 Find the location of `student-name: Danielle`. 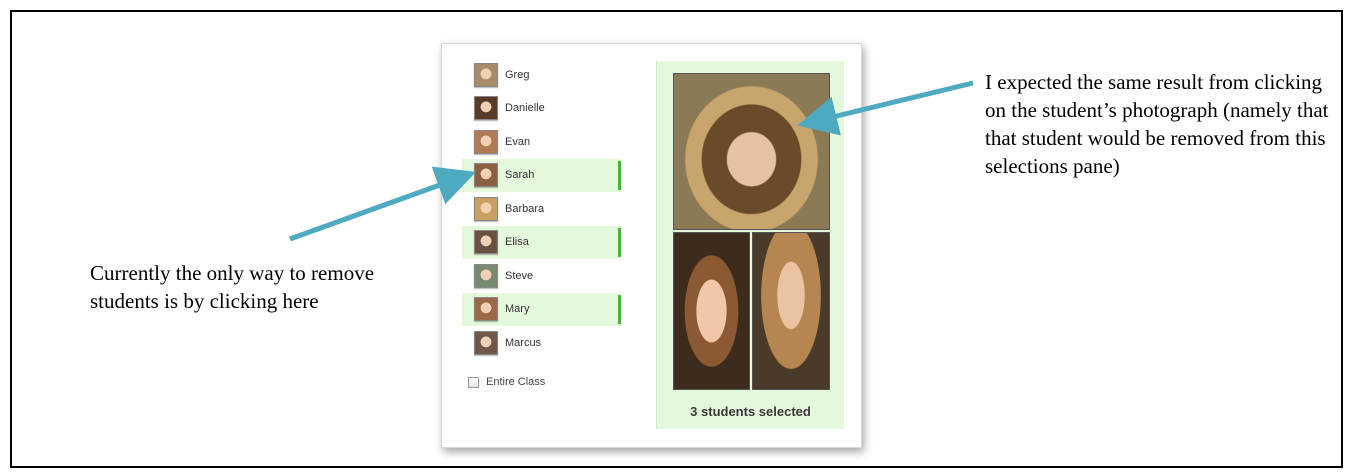

student-name: Danielle is located at coordinates (525, 108).